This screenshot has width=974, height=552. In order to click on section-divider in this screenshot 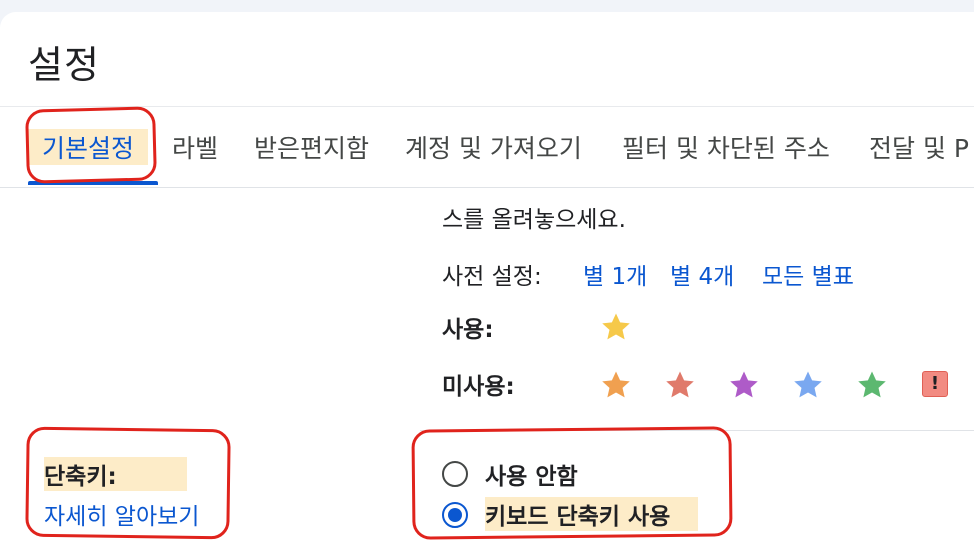, I will do `click(697, 430)`.